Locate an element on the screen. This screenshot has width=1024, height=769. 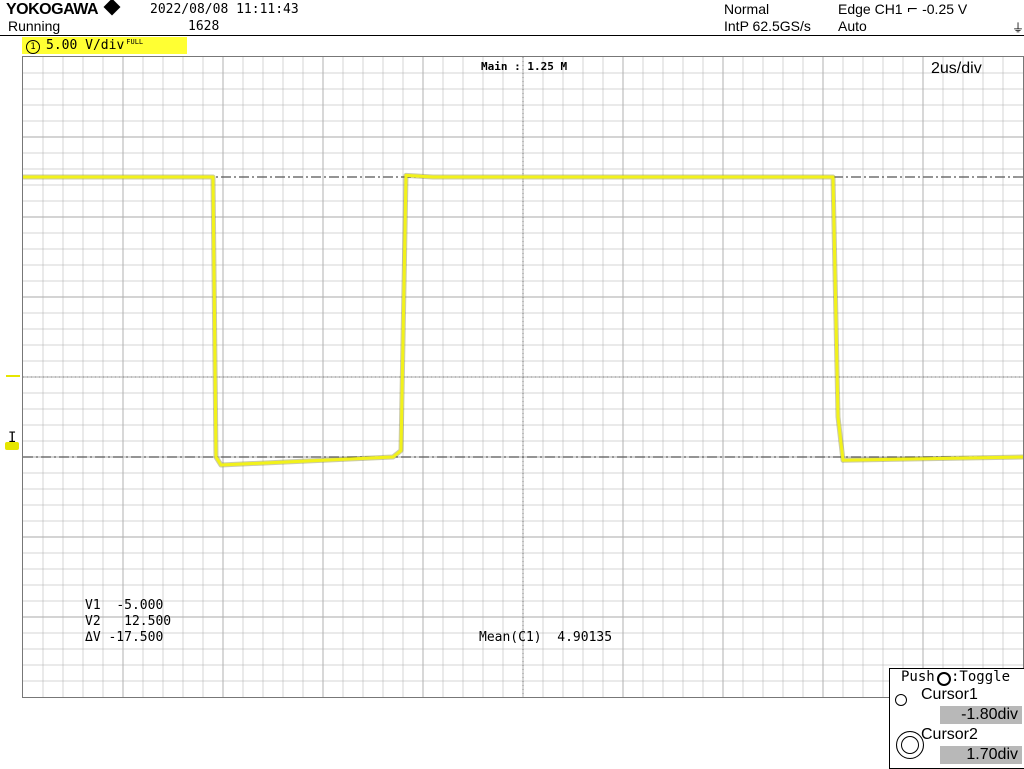
trigger-mode: Auto is located at coordinates (852, 26).